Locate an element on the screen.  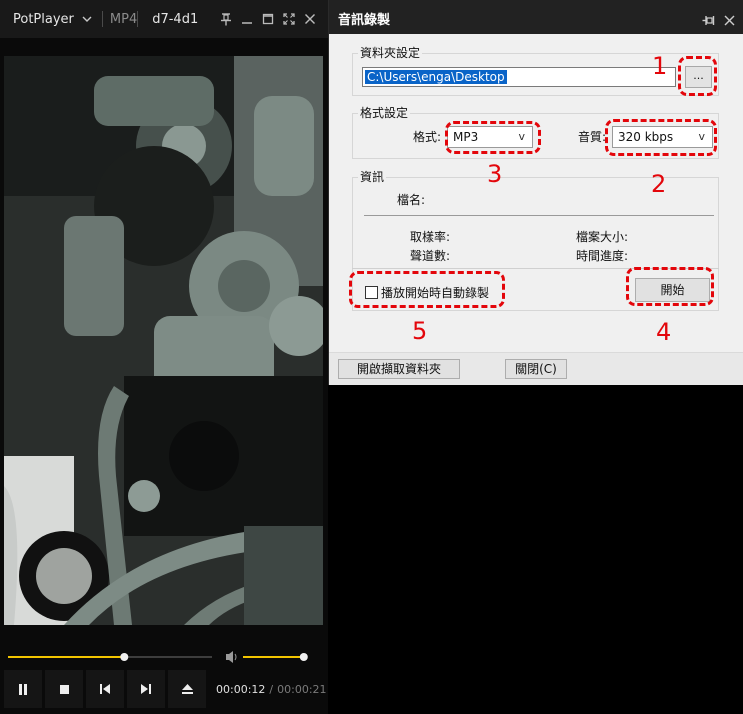
channels-label: 聲道數: is located at coordinates (430, 256).